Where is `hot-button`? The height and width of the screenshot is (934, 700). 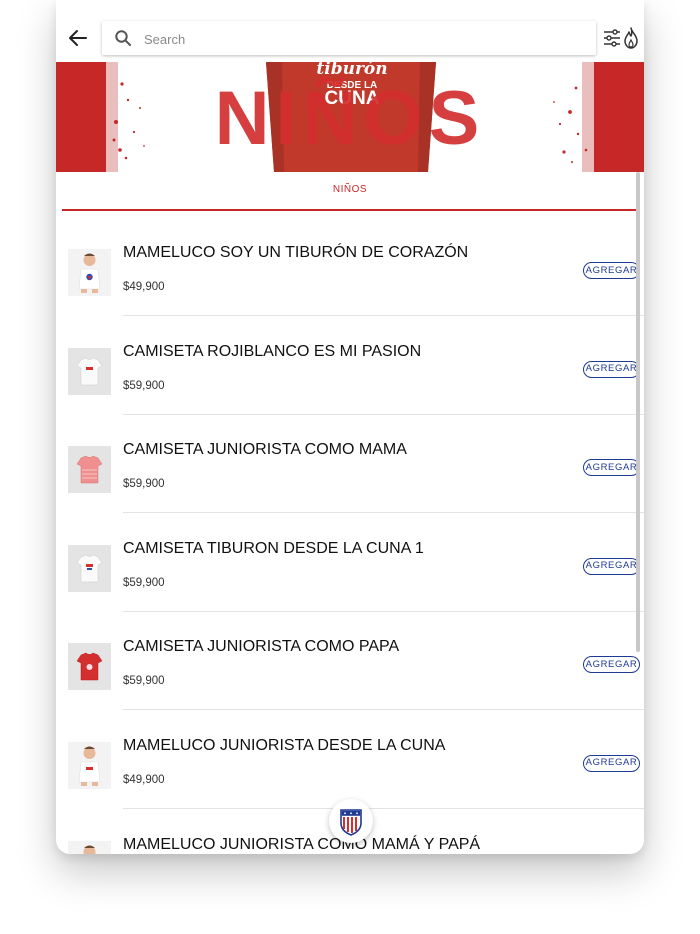 hot-button is located at coordinates (631, 38).